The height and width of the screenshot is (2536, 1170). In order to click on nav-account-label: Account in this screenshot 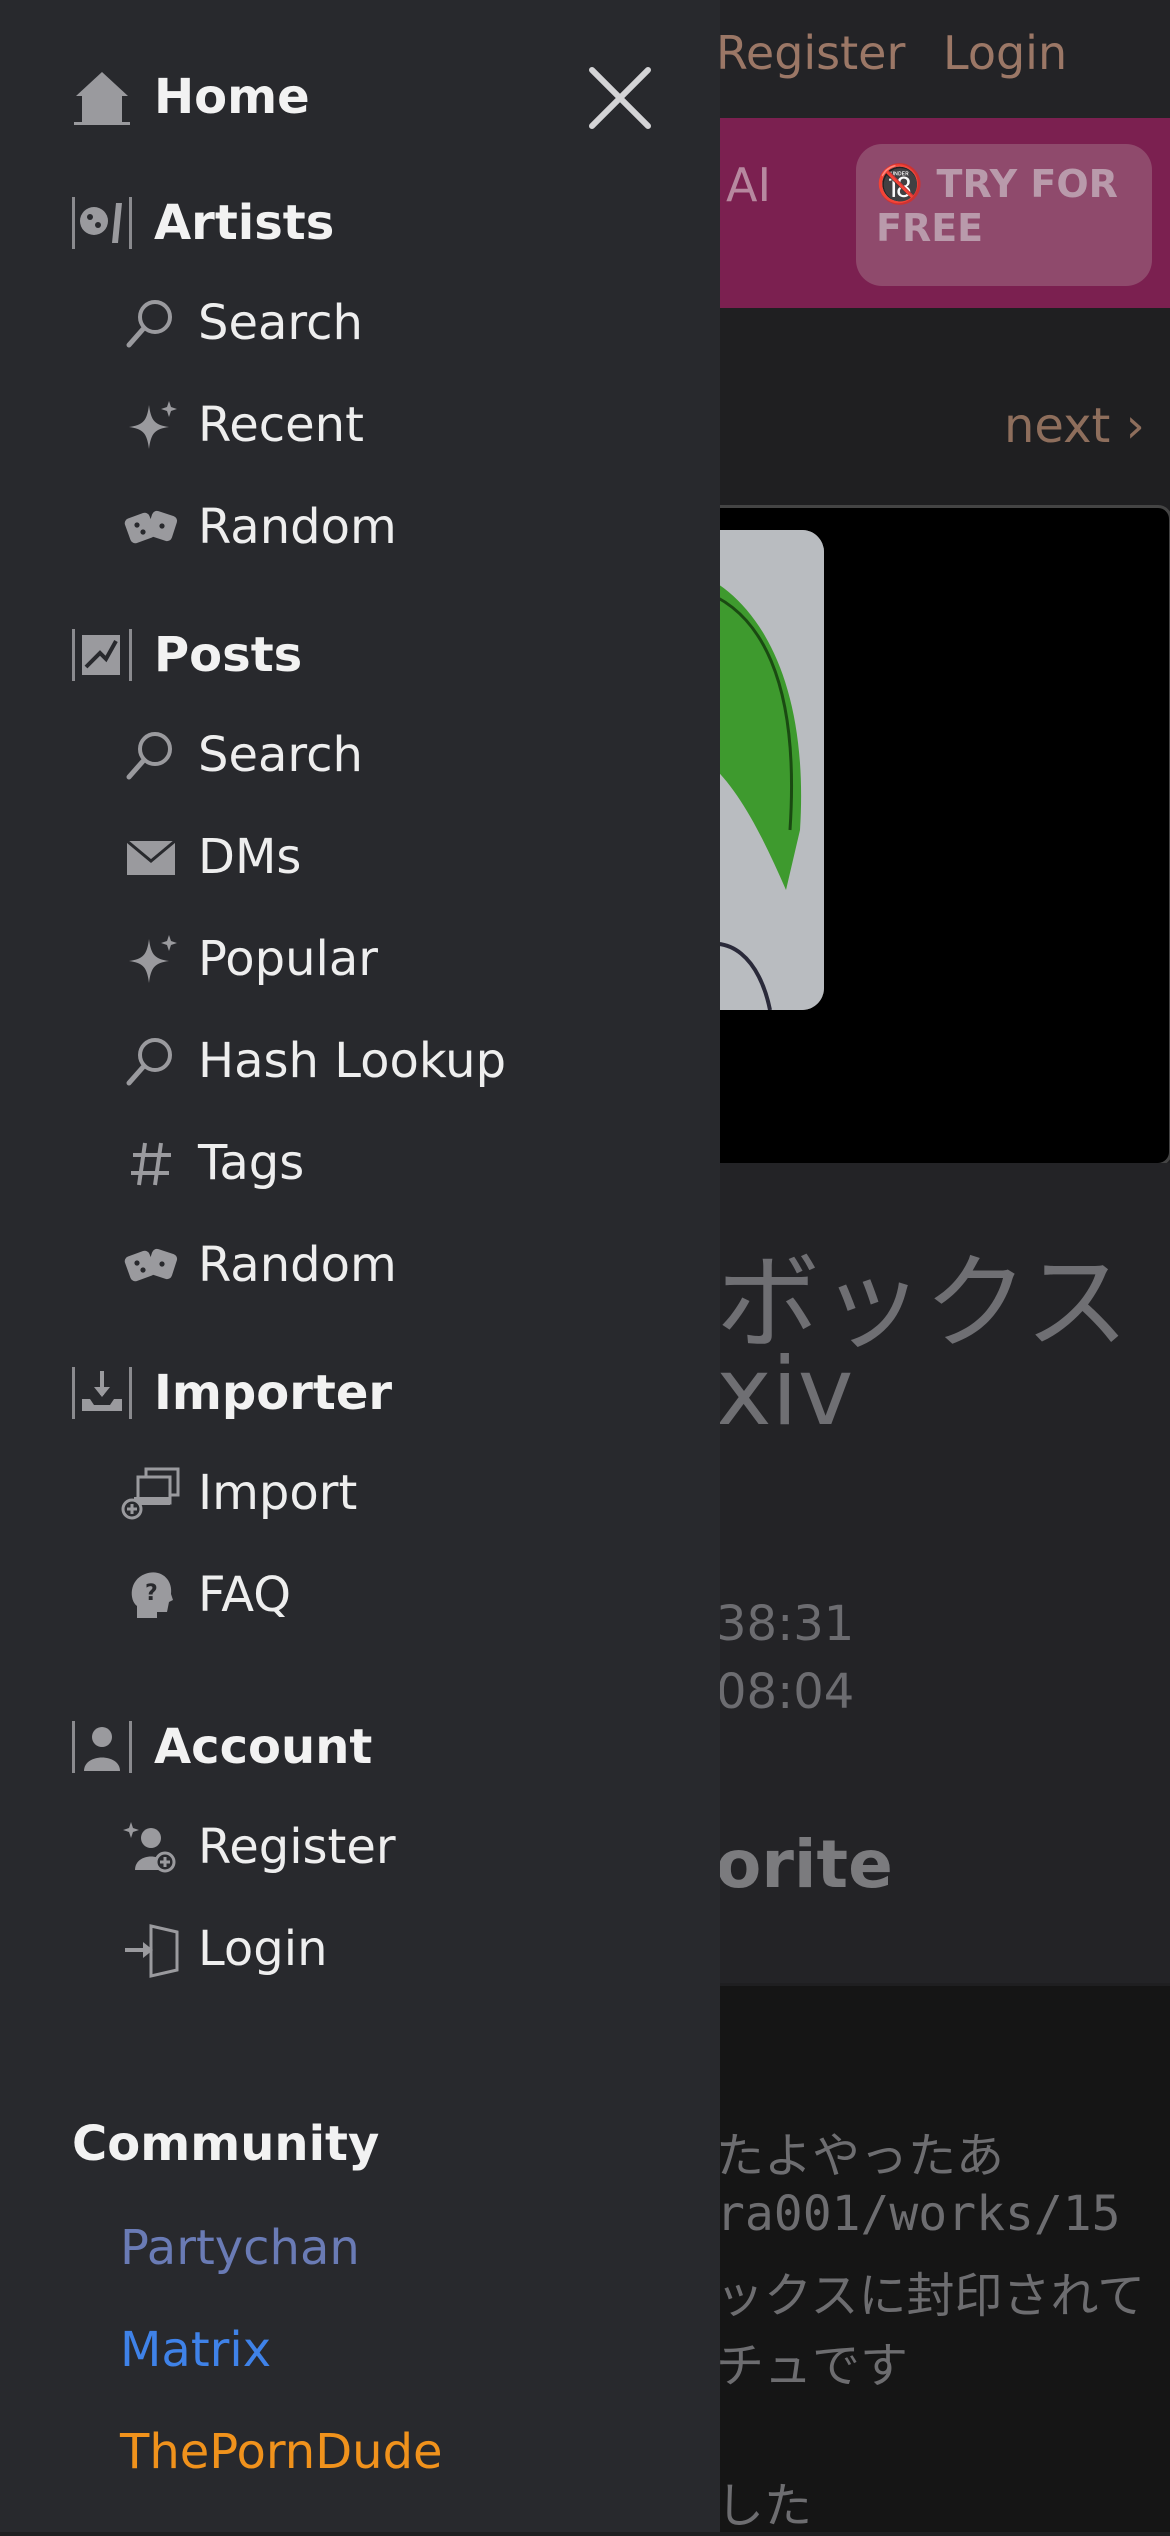, I will do `click(263, 1747)`.